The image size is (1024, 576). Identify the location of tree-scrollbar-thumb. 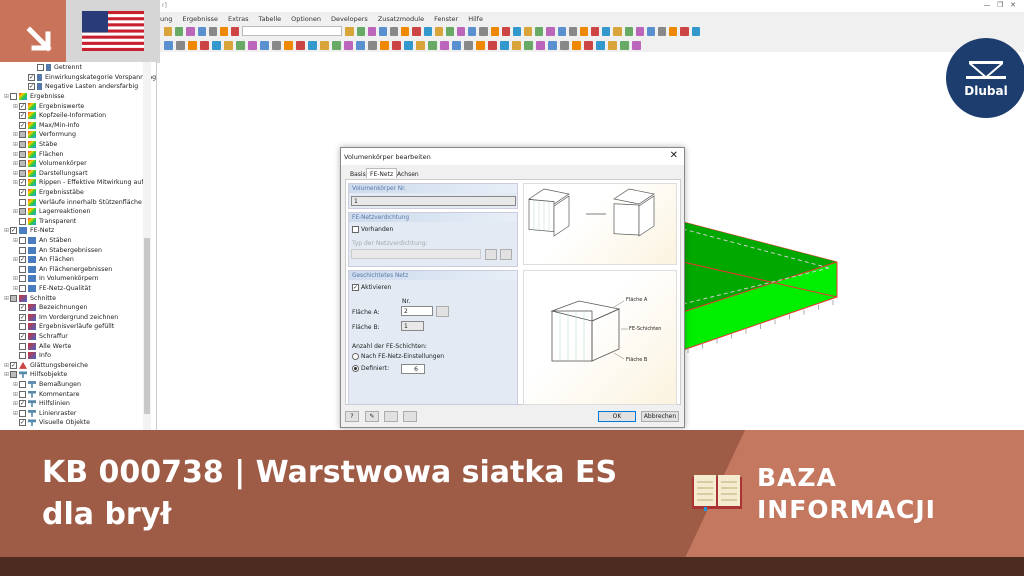
(147, 326).